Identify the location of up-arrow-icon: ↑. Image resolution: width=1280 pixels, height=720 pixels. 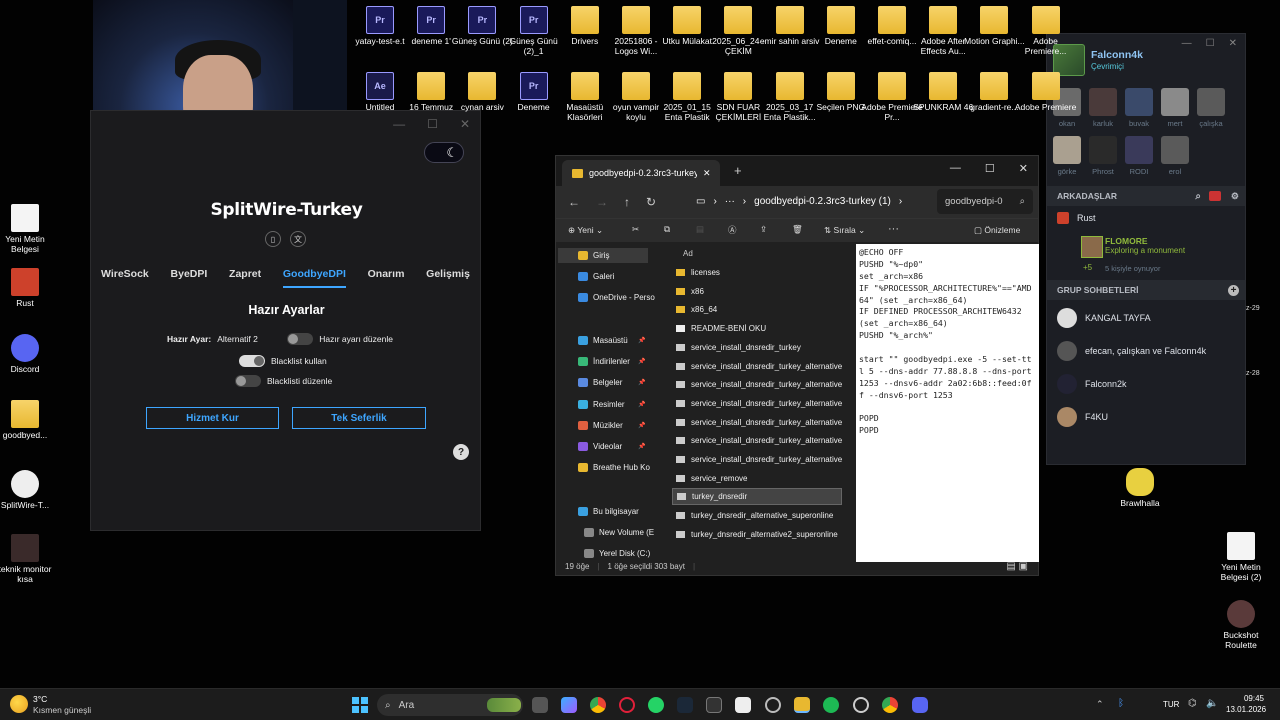
(627, 202).